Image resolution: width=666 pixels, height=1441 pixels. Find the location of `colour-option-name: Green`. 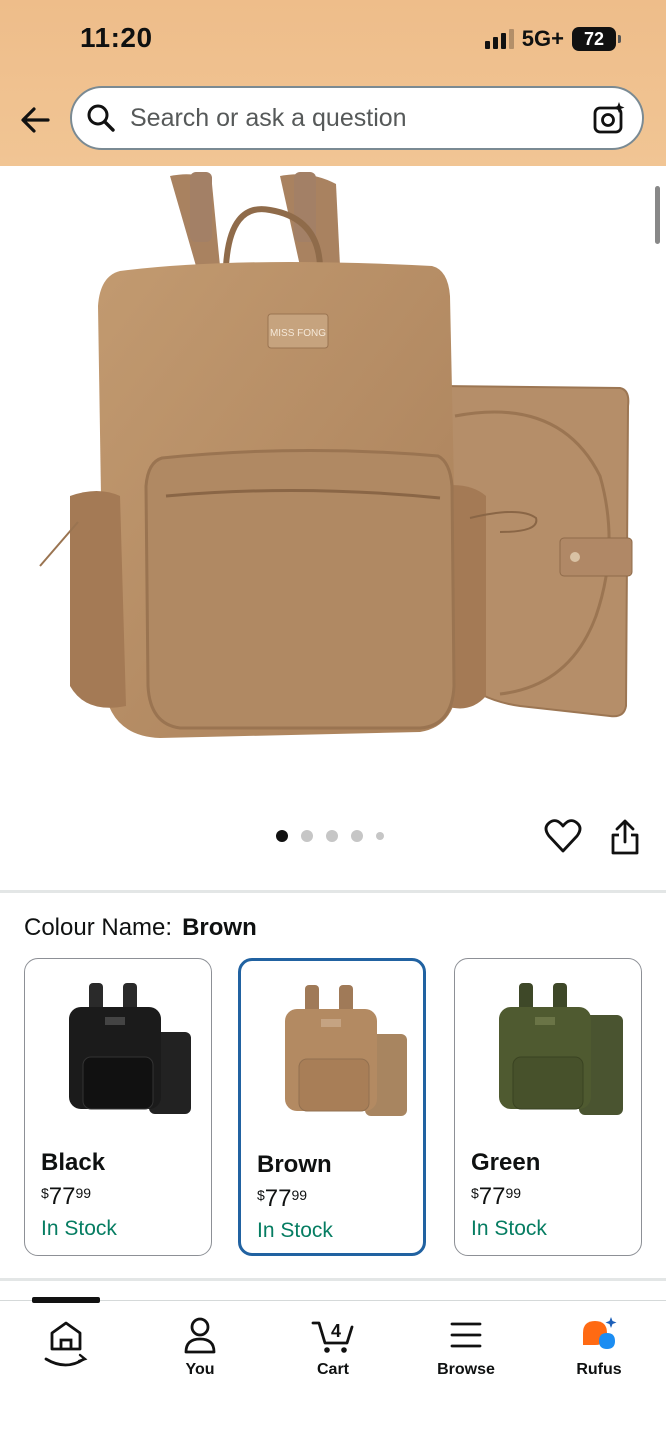

colour-option-name: Green is located at coordinates (506, 1162).